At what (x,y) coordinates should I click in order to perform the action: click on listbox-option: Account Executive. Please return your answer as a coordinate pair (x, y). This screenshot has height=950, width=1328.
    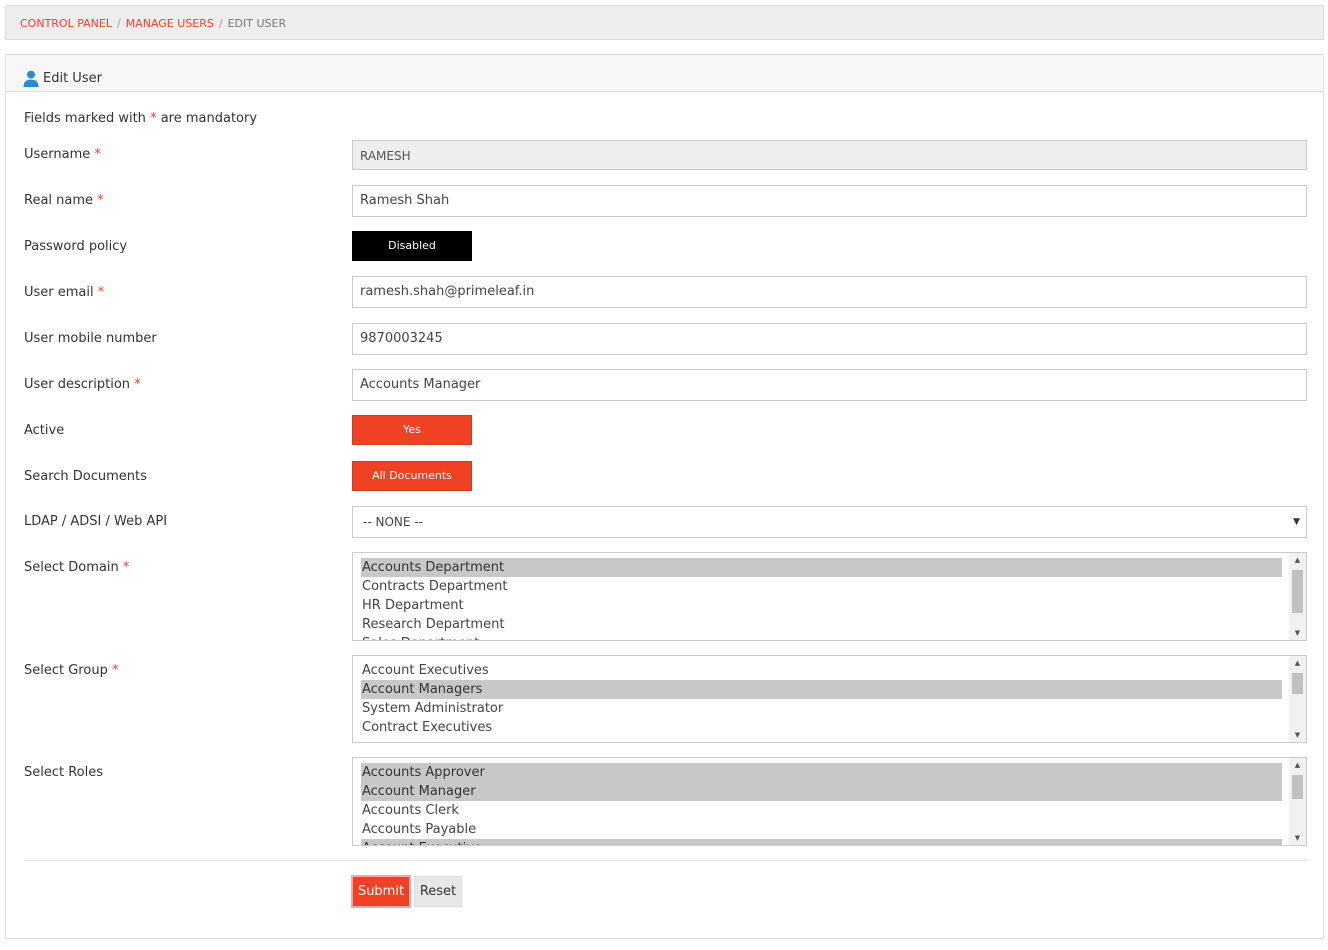
    Looking at the image, I should click on (821, 842).